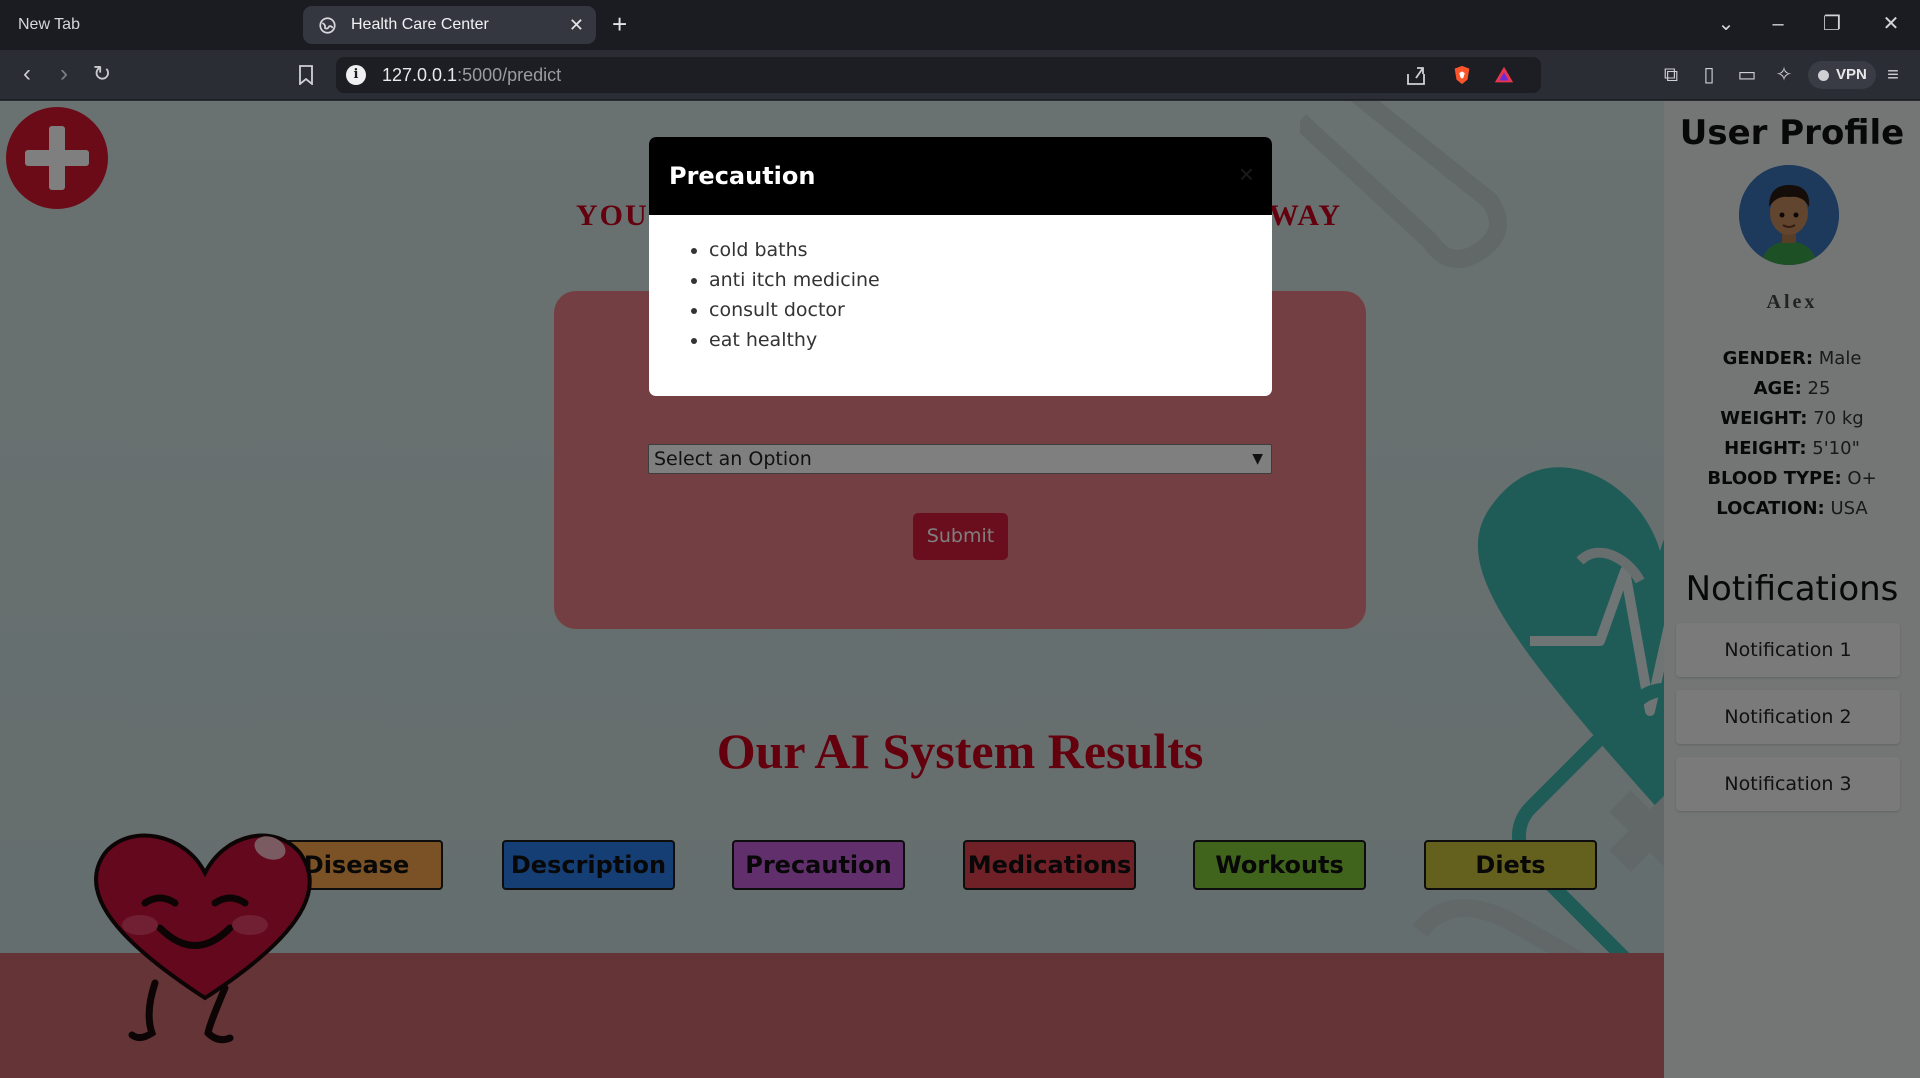 The height and width of the screenshot is (1078, 1920). What do you see at coordinates (619, 24) in the screenshot?
I see `new-tab-button: +` at bounding box center [619, 24].